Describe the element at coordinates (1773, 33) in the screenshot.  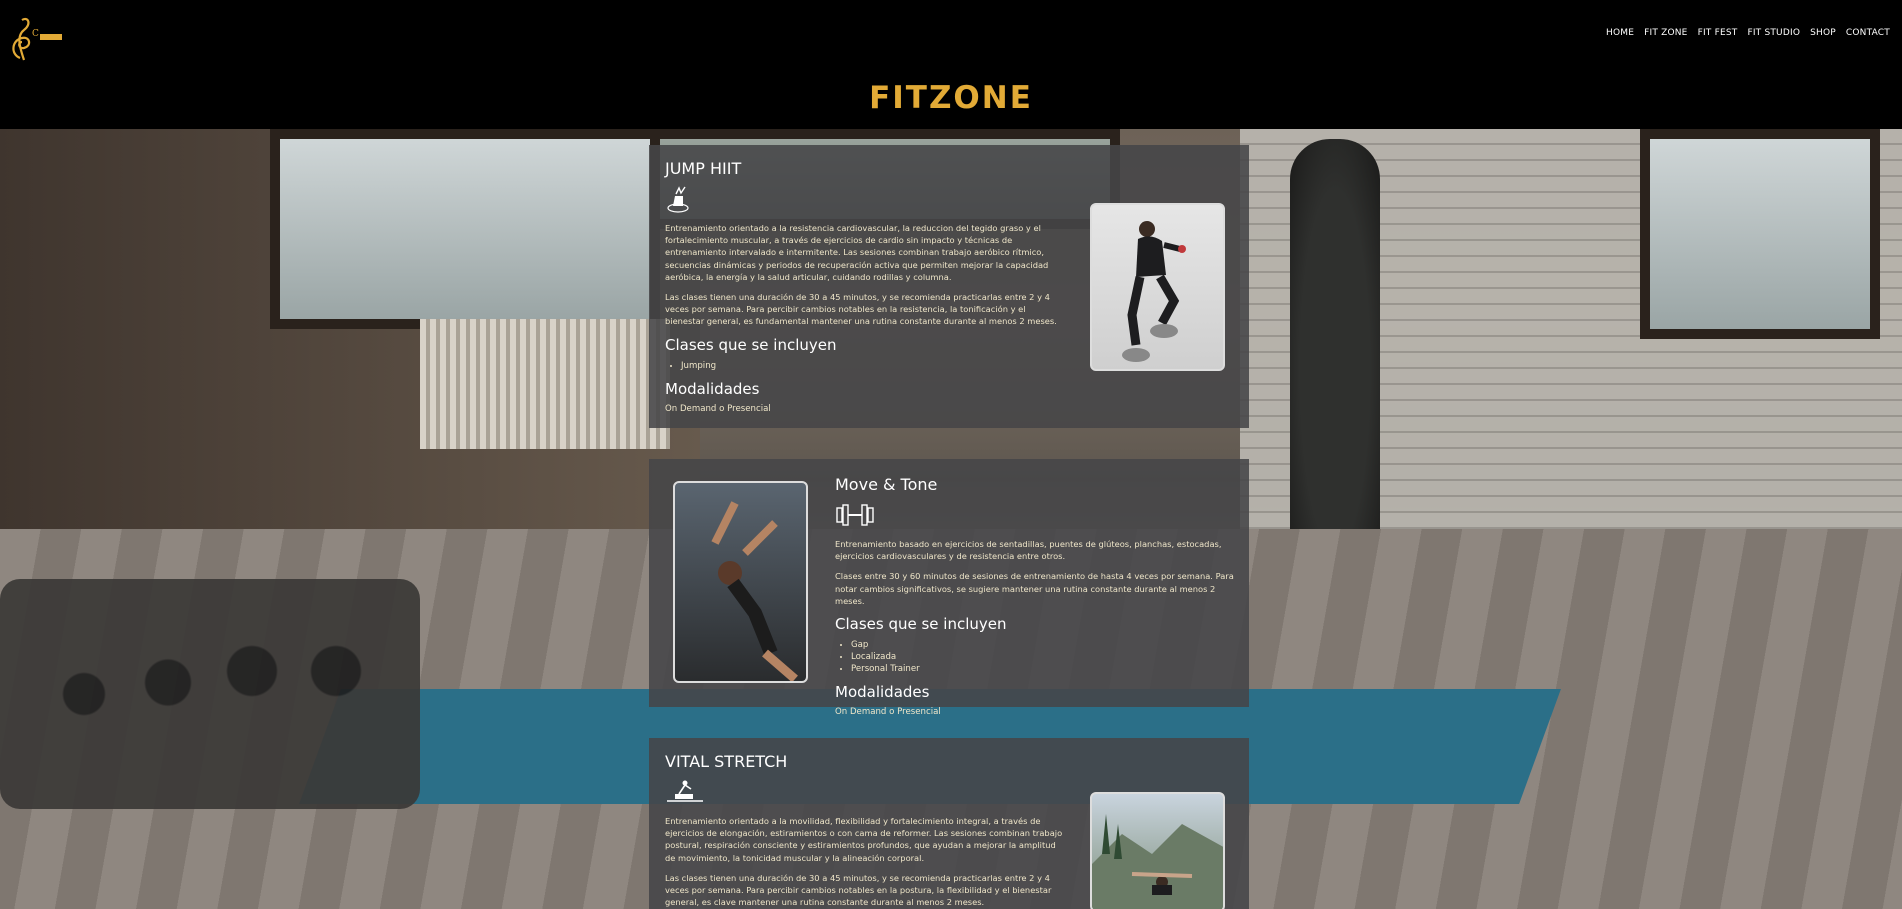
I see `nav-fit-studio: FIT STUDIO` at that location.